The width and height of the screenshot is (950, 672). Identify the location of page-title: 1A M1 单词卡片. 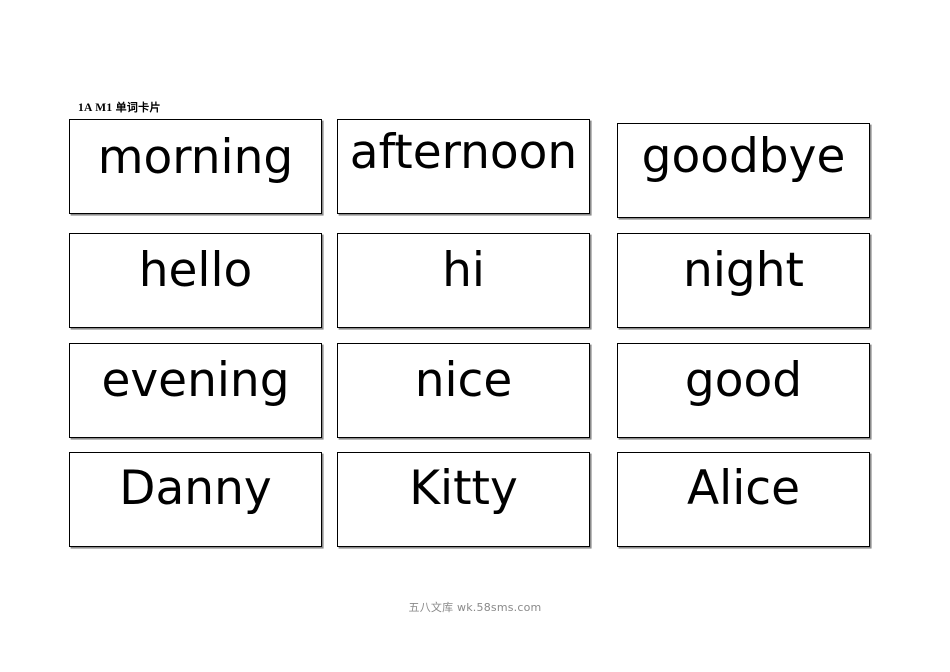
(119, 108).